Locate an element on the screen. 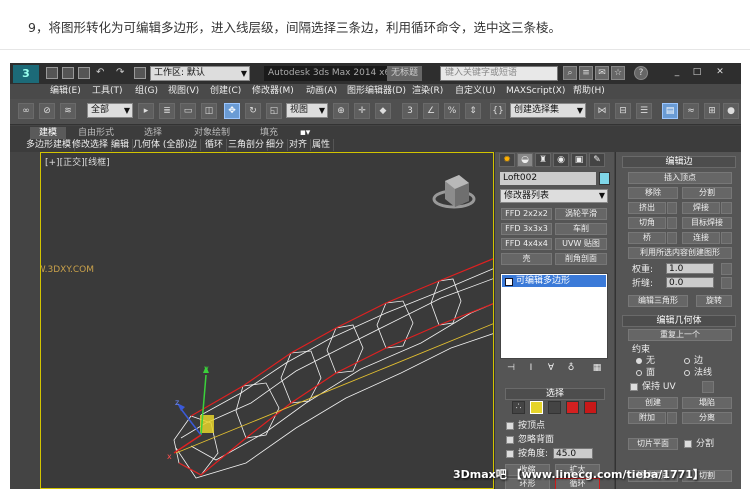 This screenshot has width=750, height=489. layer-manager-icon: ☰ is located at coordinates (644, 111).